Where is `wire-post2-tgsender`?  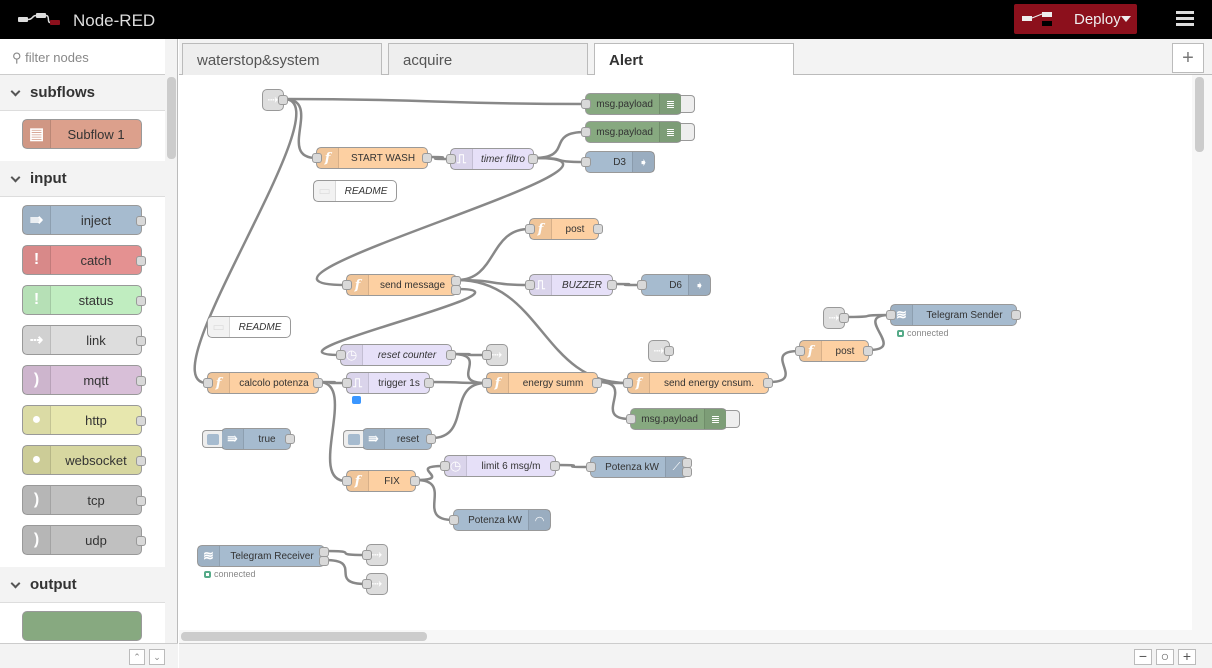 wire-post2-tgsender is located at coordinates (879, 332).